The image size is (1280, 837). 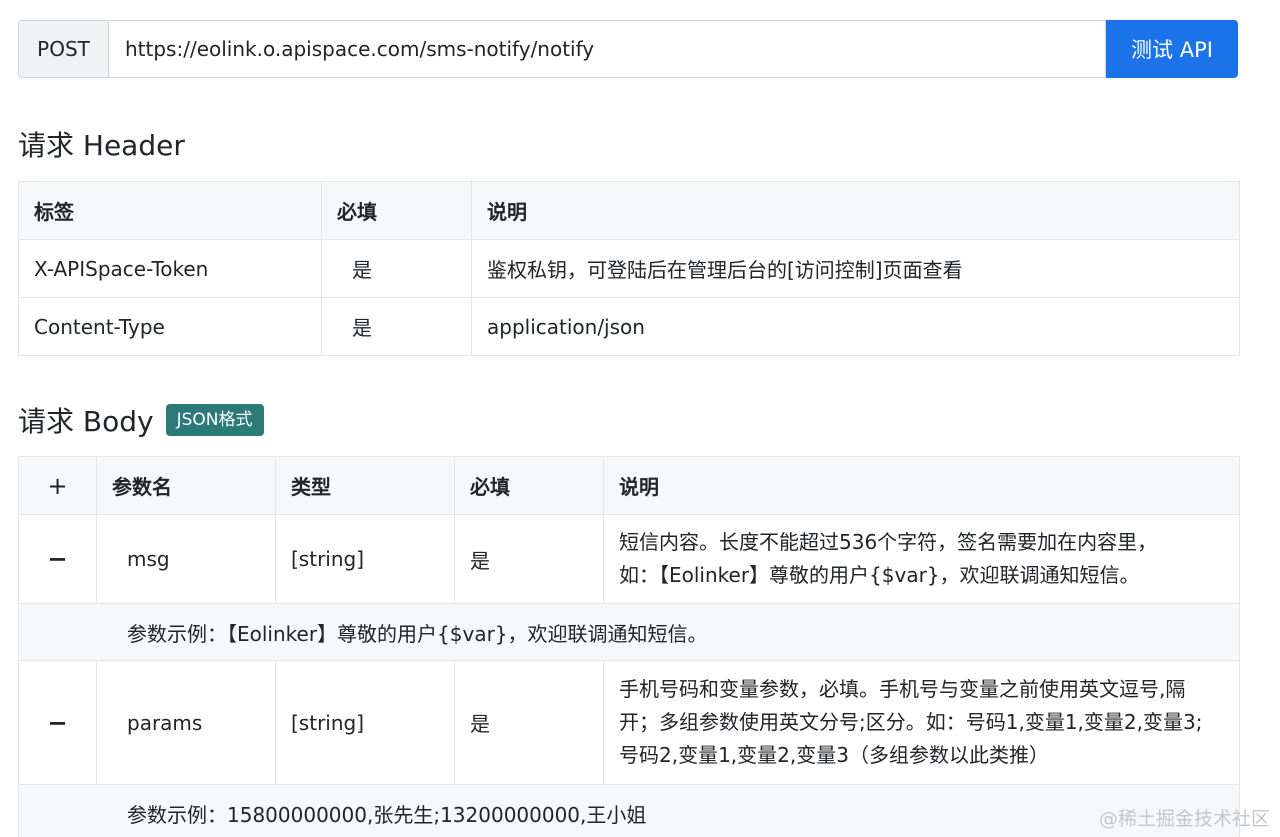 I want to click on header-tag: X-APISpace-Token, so click(x=170, y=268).